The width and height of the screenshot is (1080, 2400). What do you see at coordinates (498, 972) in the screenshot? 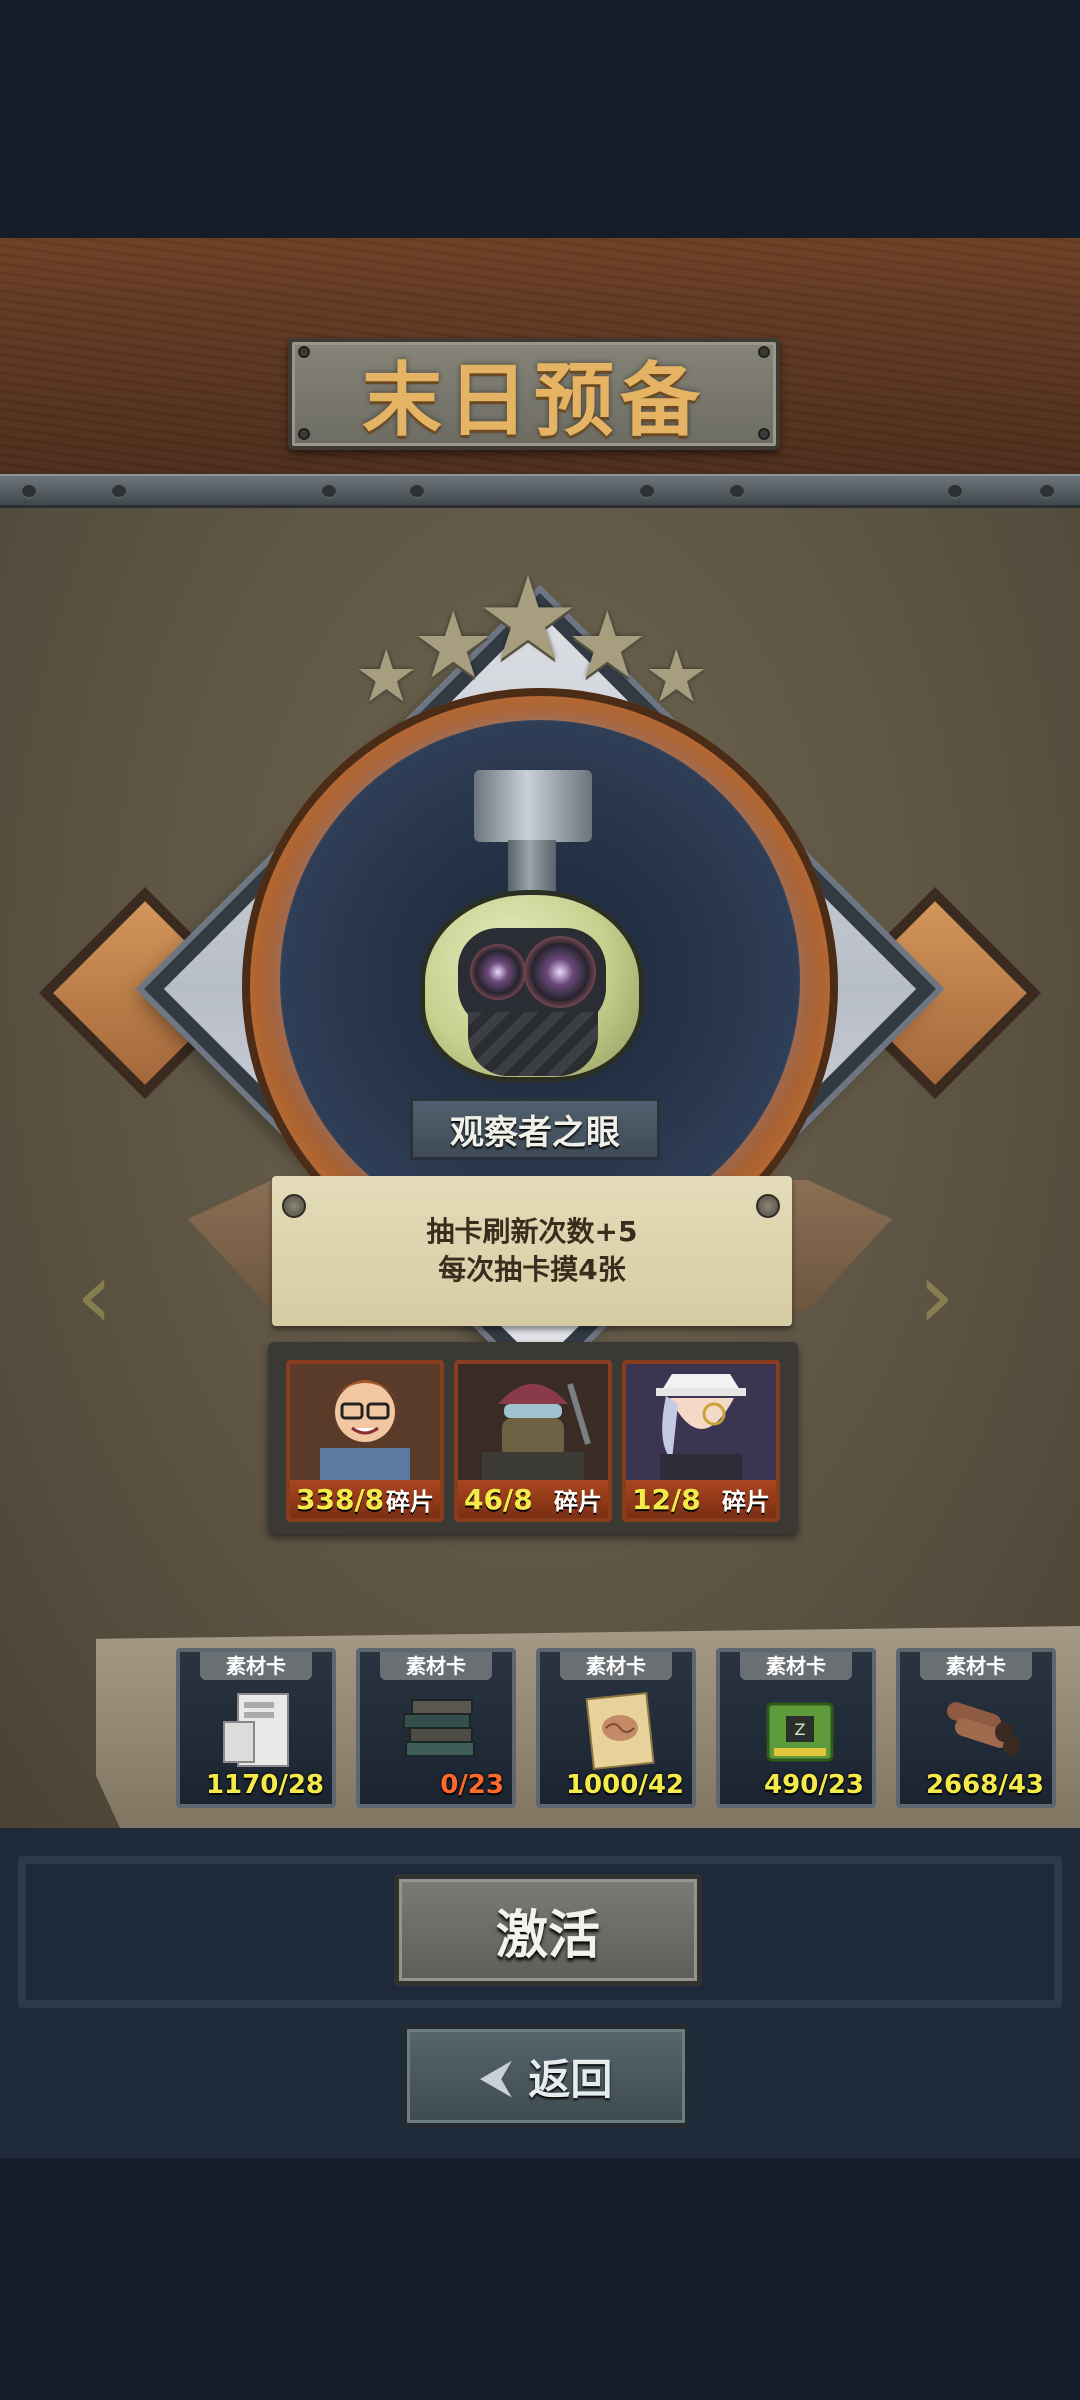
I see `robot-lens-left` at bounding box center [498, 972].